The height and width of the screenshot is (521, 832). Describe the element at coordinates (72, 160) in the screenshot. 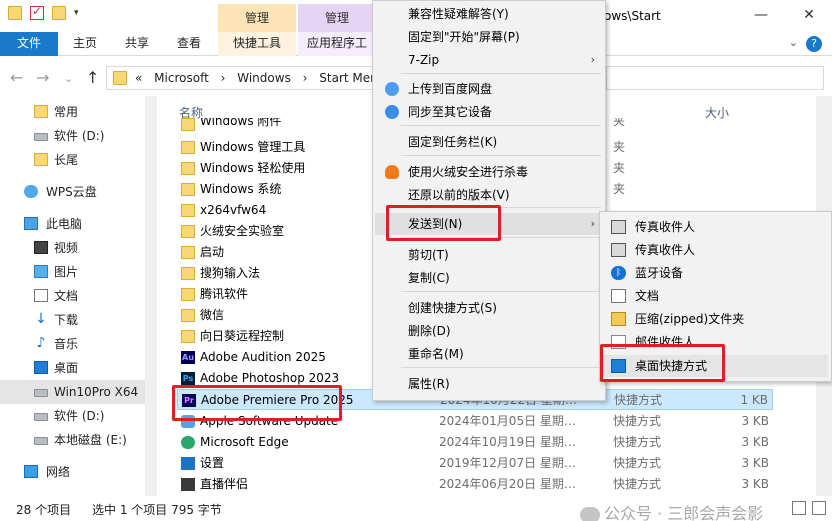

I see `nav-item-longtail: 长尾` at that location.